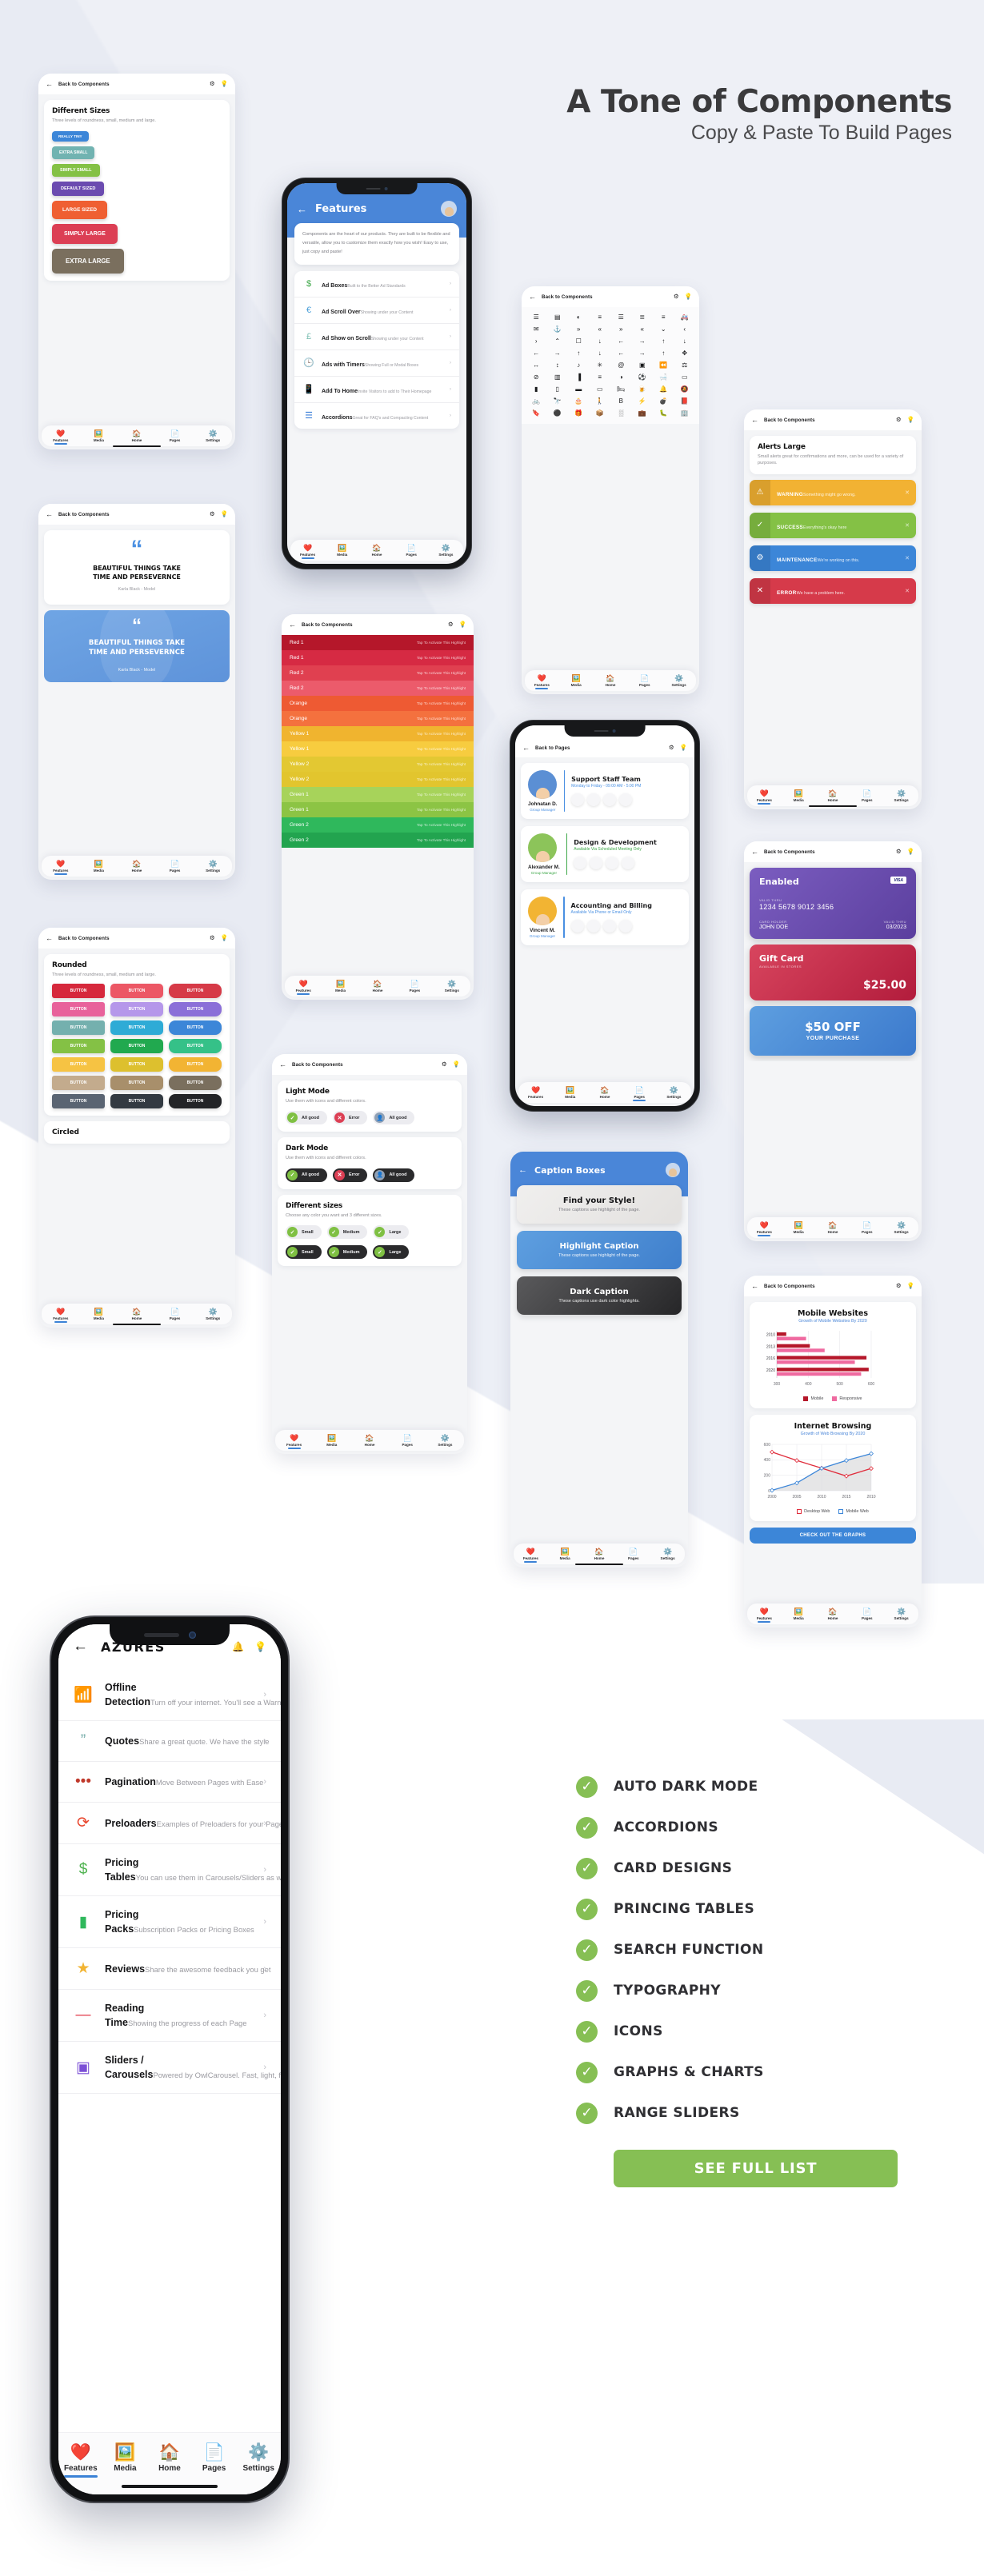 This screenshot has height=2576, width=984. Describe the element at coordinates (88, 261) in the screenshot. I see `size-button: EXTRA LARGE` at that location.